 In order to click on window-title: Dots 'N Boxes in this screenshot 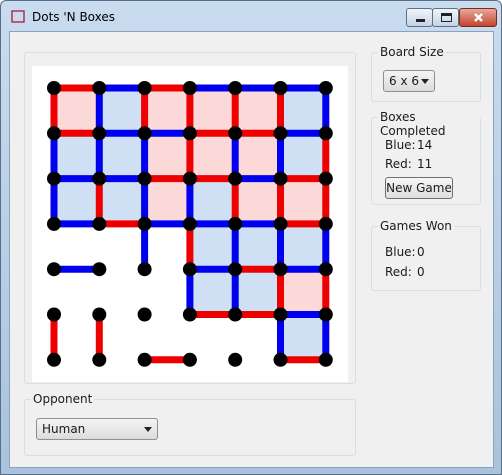, I will do `click(74, 17)`.